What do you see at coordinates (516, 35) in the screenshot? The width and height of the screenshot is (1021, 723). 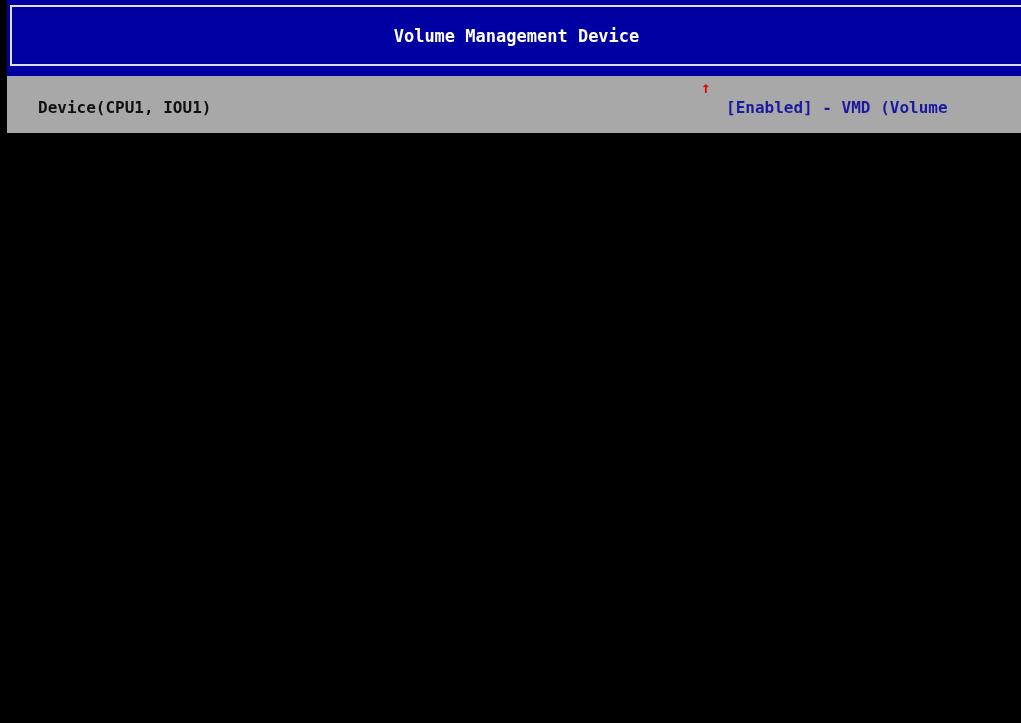 I see `window-title: Volume Management Device` at bounding box center [516, 35].